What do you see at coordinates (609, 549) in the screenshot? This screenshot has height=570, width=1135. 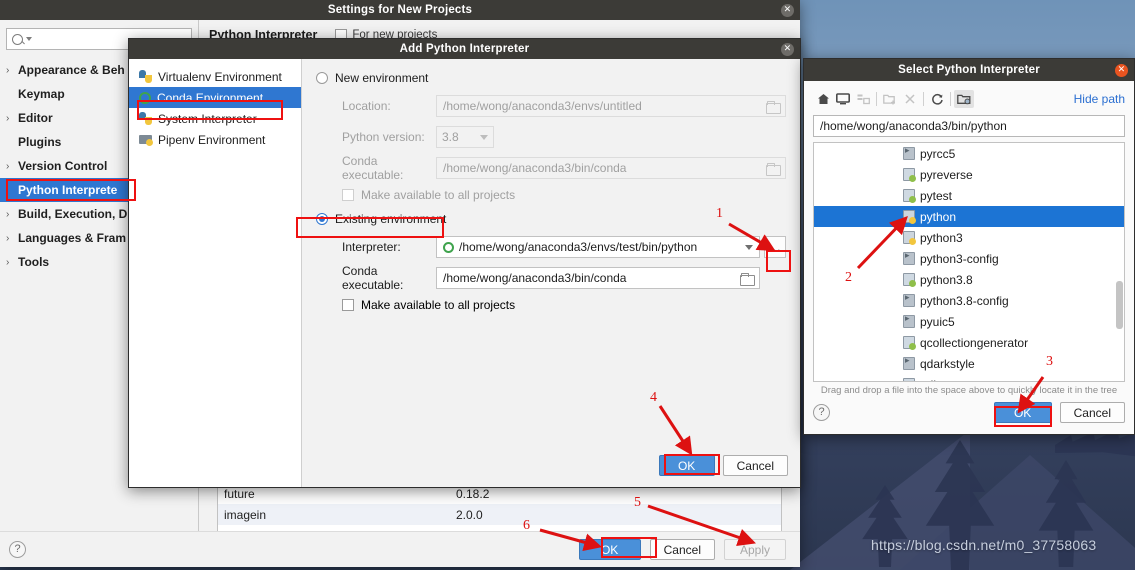 I see `settings-ok-button: OK` at bounding box center [609, 549].